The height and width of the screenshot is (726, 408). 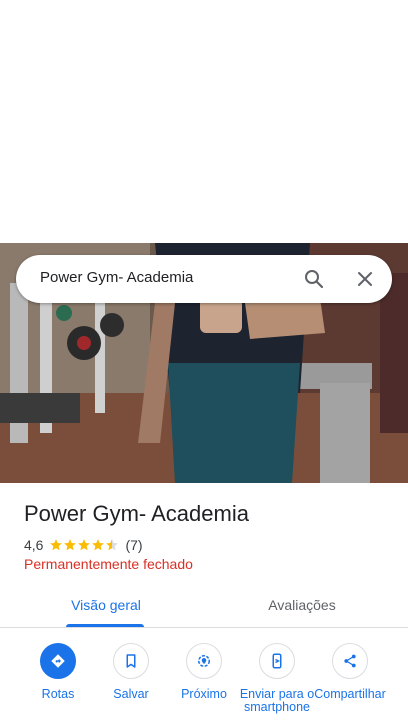 I want to click on status-closed-label: Permanentemente fechado, so click(x=108, y=564).